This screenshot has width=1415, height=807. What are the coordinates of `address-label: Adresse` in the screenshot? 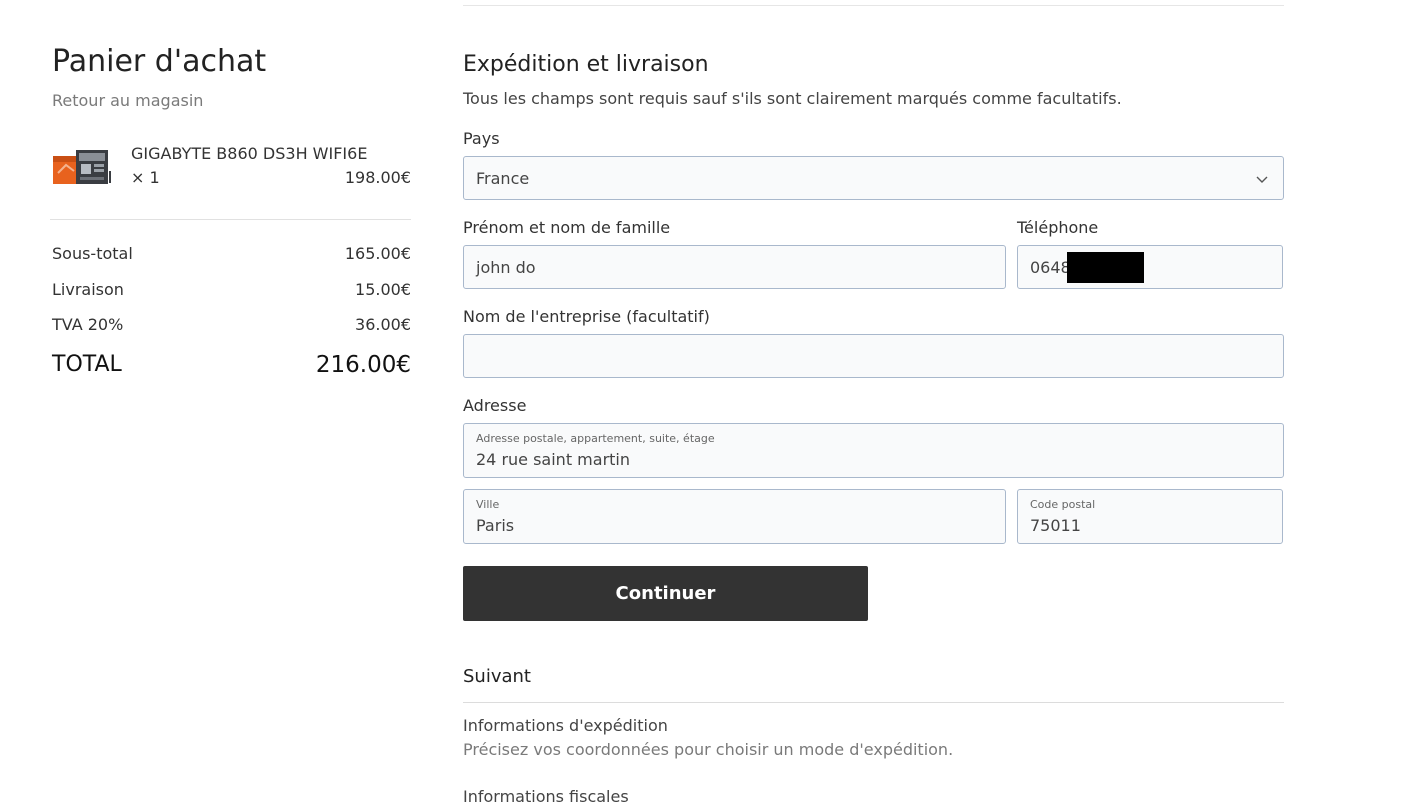 It's located at (495, 405).